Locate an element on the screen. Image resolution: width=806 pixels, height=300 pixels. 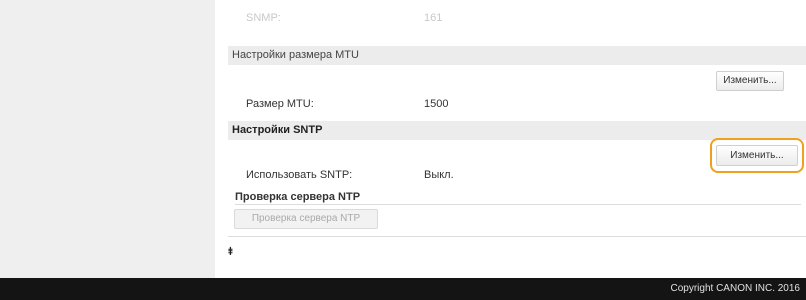
section-divider is located at coordinates (517, 236).